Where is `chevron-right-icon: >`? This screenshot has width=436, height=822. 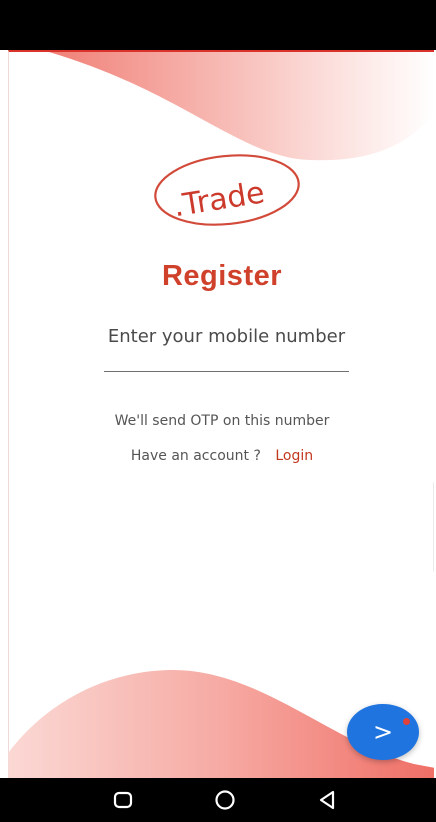 chevron-right-icon: > is located at coordinates (383, 732).